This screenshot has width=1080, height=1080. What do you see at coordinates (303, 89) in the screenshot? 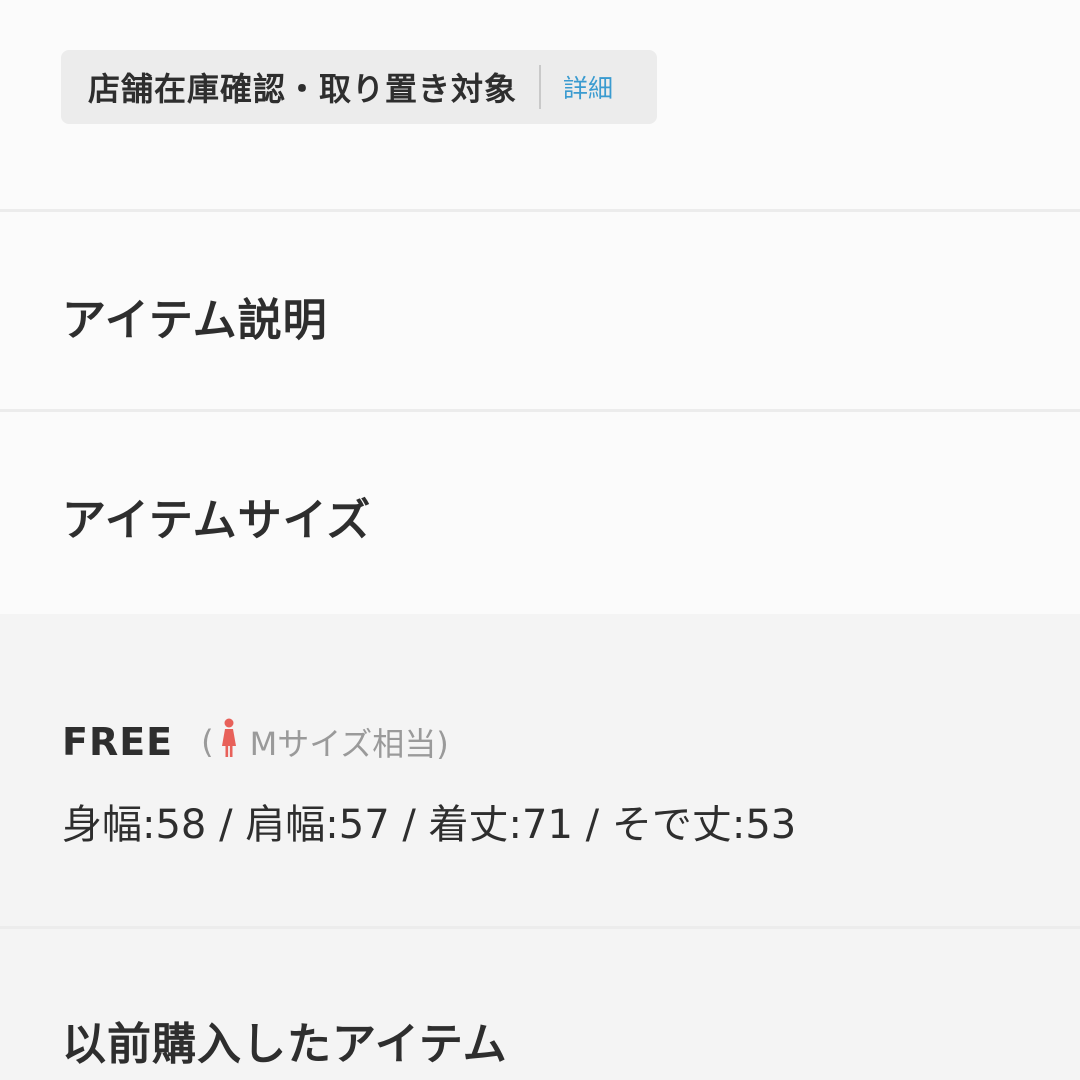
I see `store-stock-label: 店舗在庫確認・取り置き対象` at bounding box center [303, 89].